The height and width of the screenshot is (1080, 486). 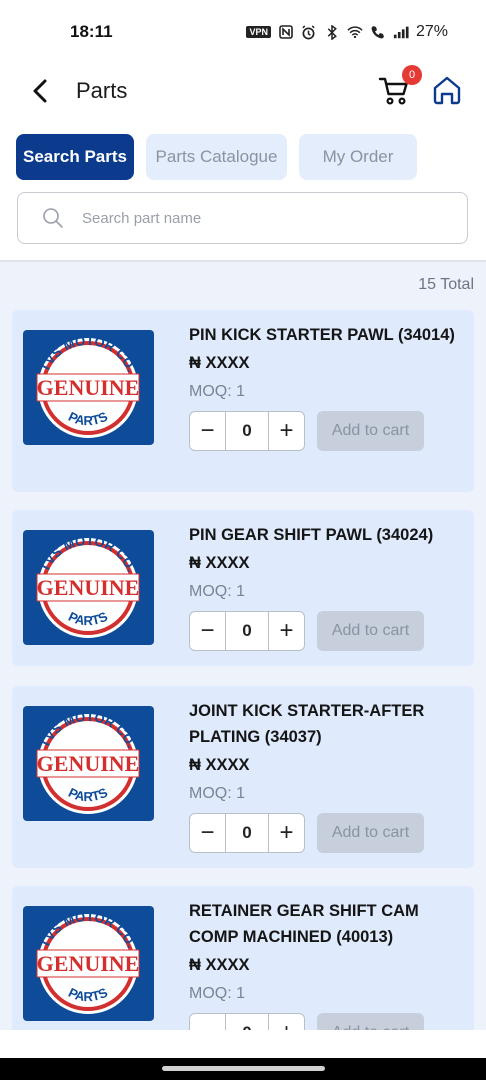 I want to click on nfc-icon, so click(x=286, y=32).